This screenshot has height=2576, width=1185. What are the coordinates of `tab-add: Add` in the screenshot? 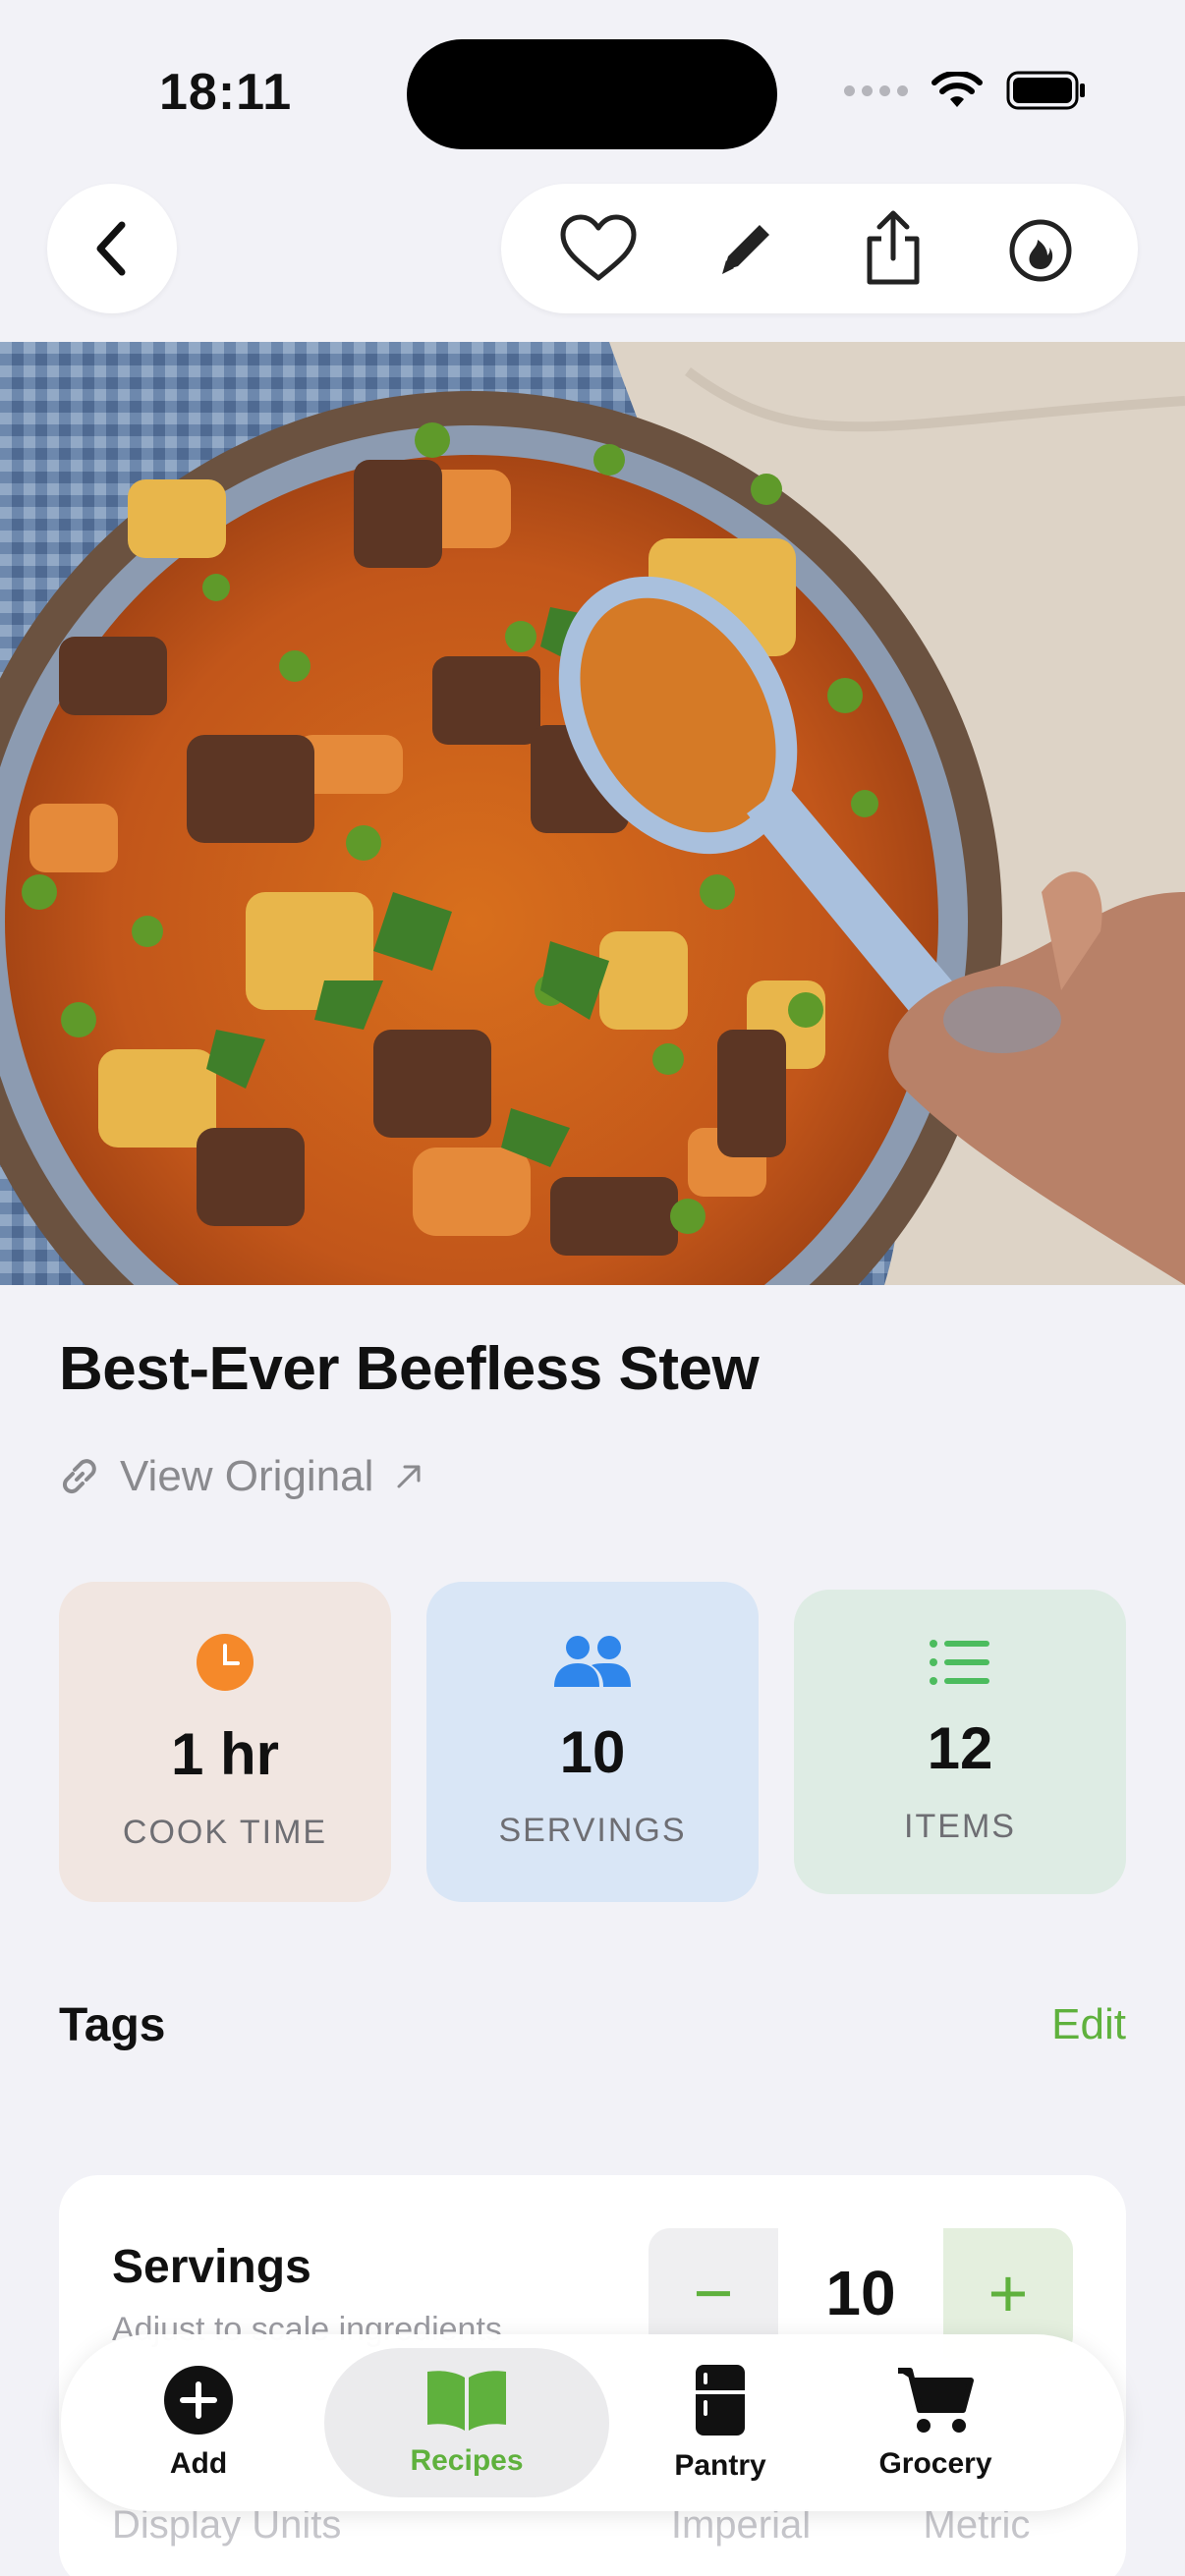 It's located at (199, 2422).